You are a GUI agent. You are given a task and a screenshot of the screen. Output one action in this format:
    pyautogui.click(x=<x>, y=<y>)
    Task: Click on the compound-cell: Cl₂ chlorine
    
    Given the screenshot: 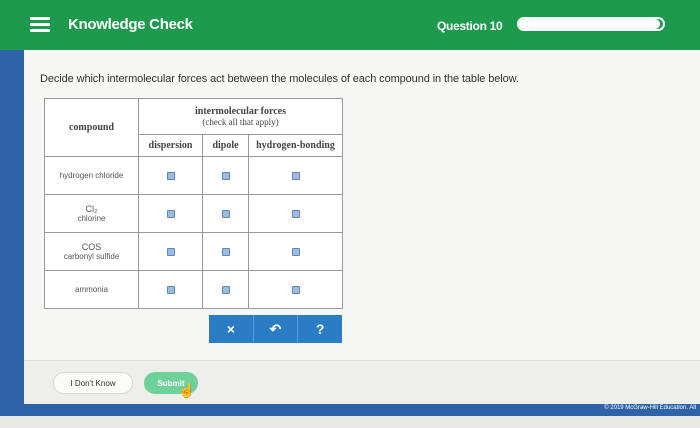 What is the action you would take?
    pyautogui.click(x=91, y=213)
    